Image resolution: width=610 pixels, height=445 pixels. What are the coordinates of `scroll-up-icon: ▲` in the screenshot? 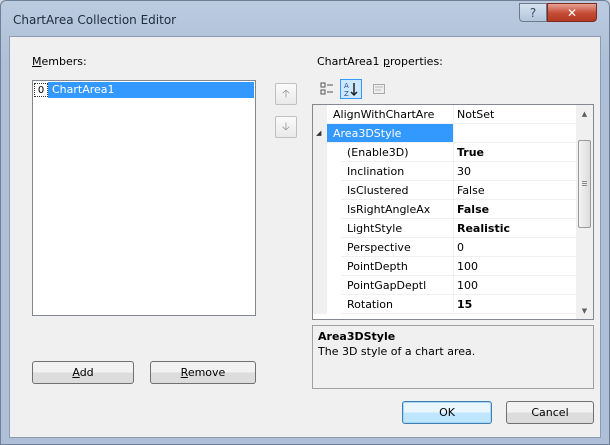 It's located at (584, 113).